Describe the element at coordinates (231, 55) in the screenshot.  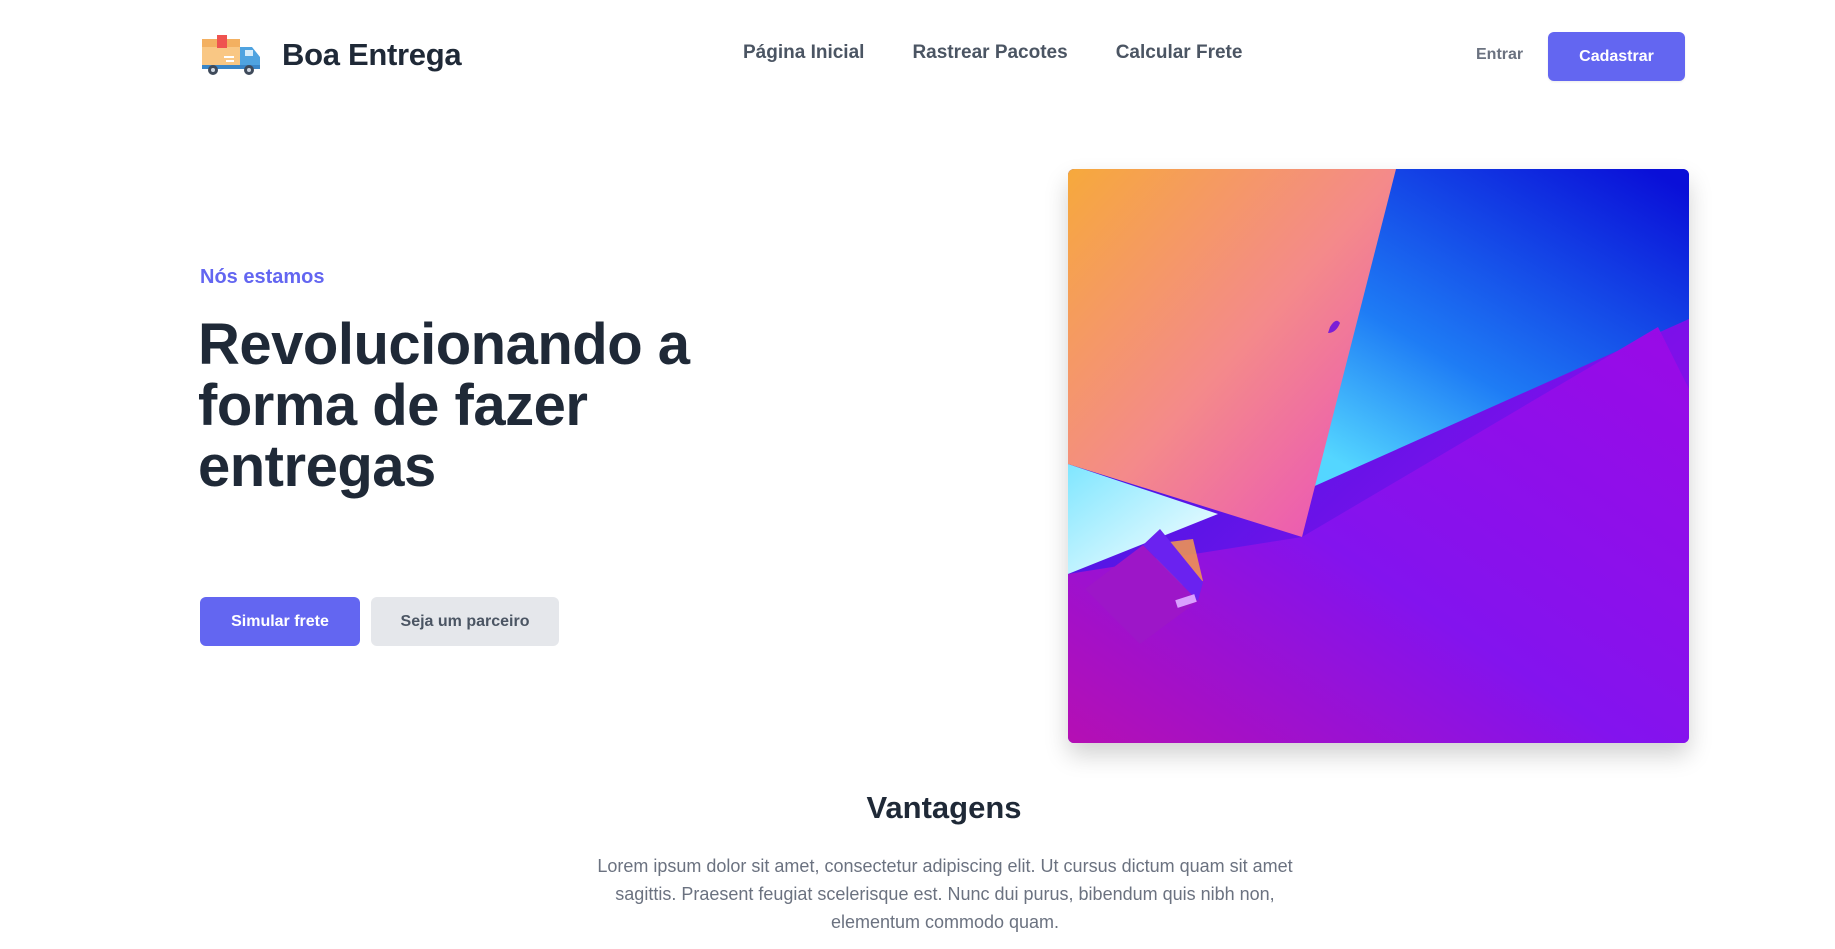
I see `delivery-truck-icon` at that location.